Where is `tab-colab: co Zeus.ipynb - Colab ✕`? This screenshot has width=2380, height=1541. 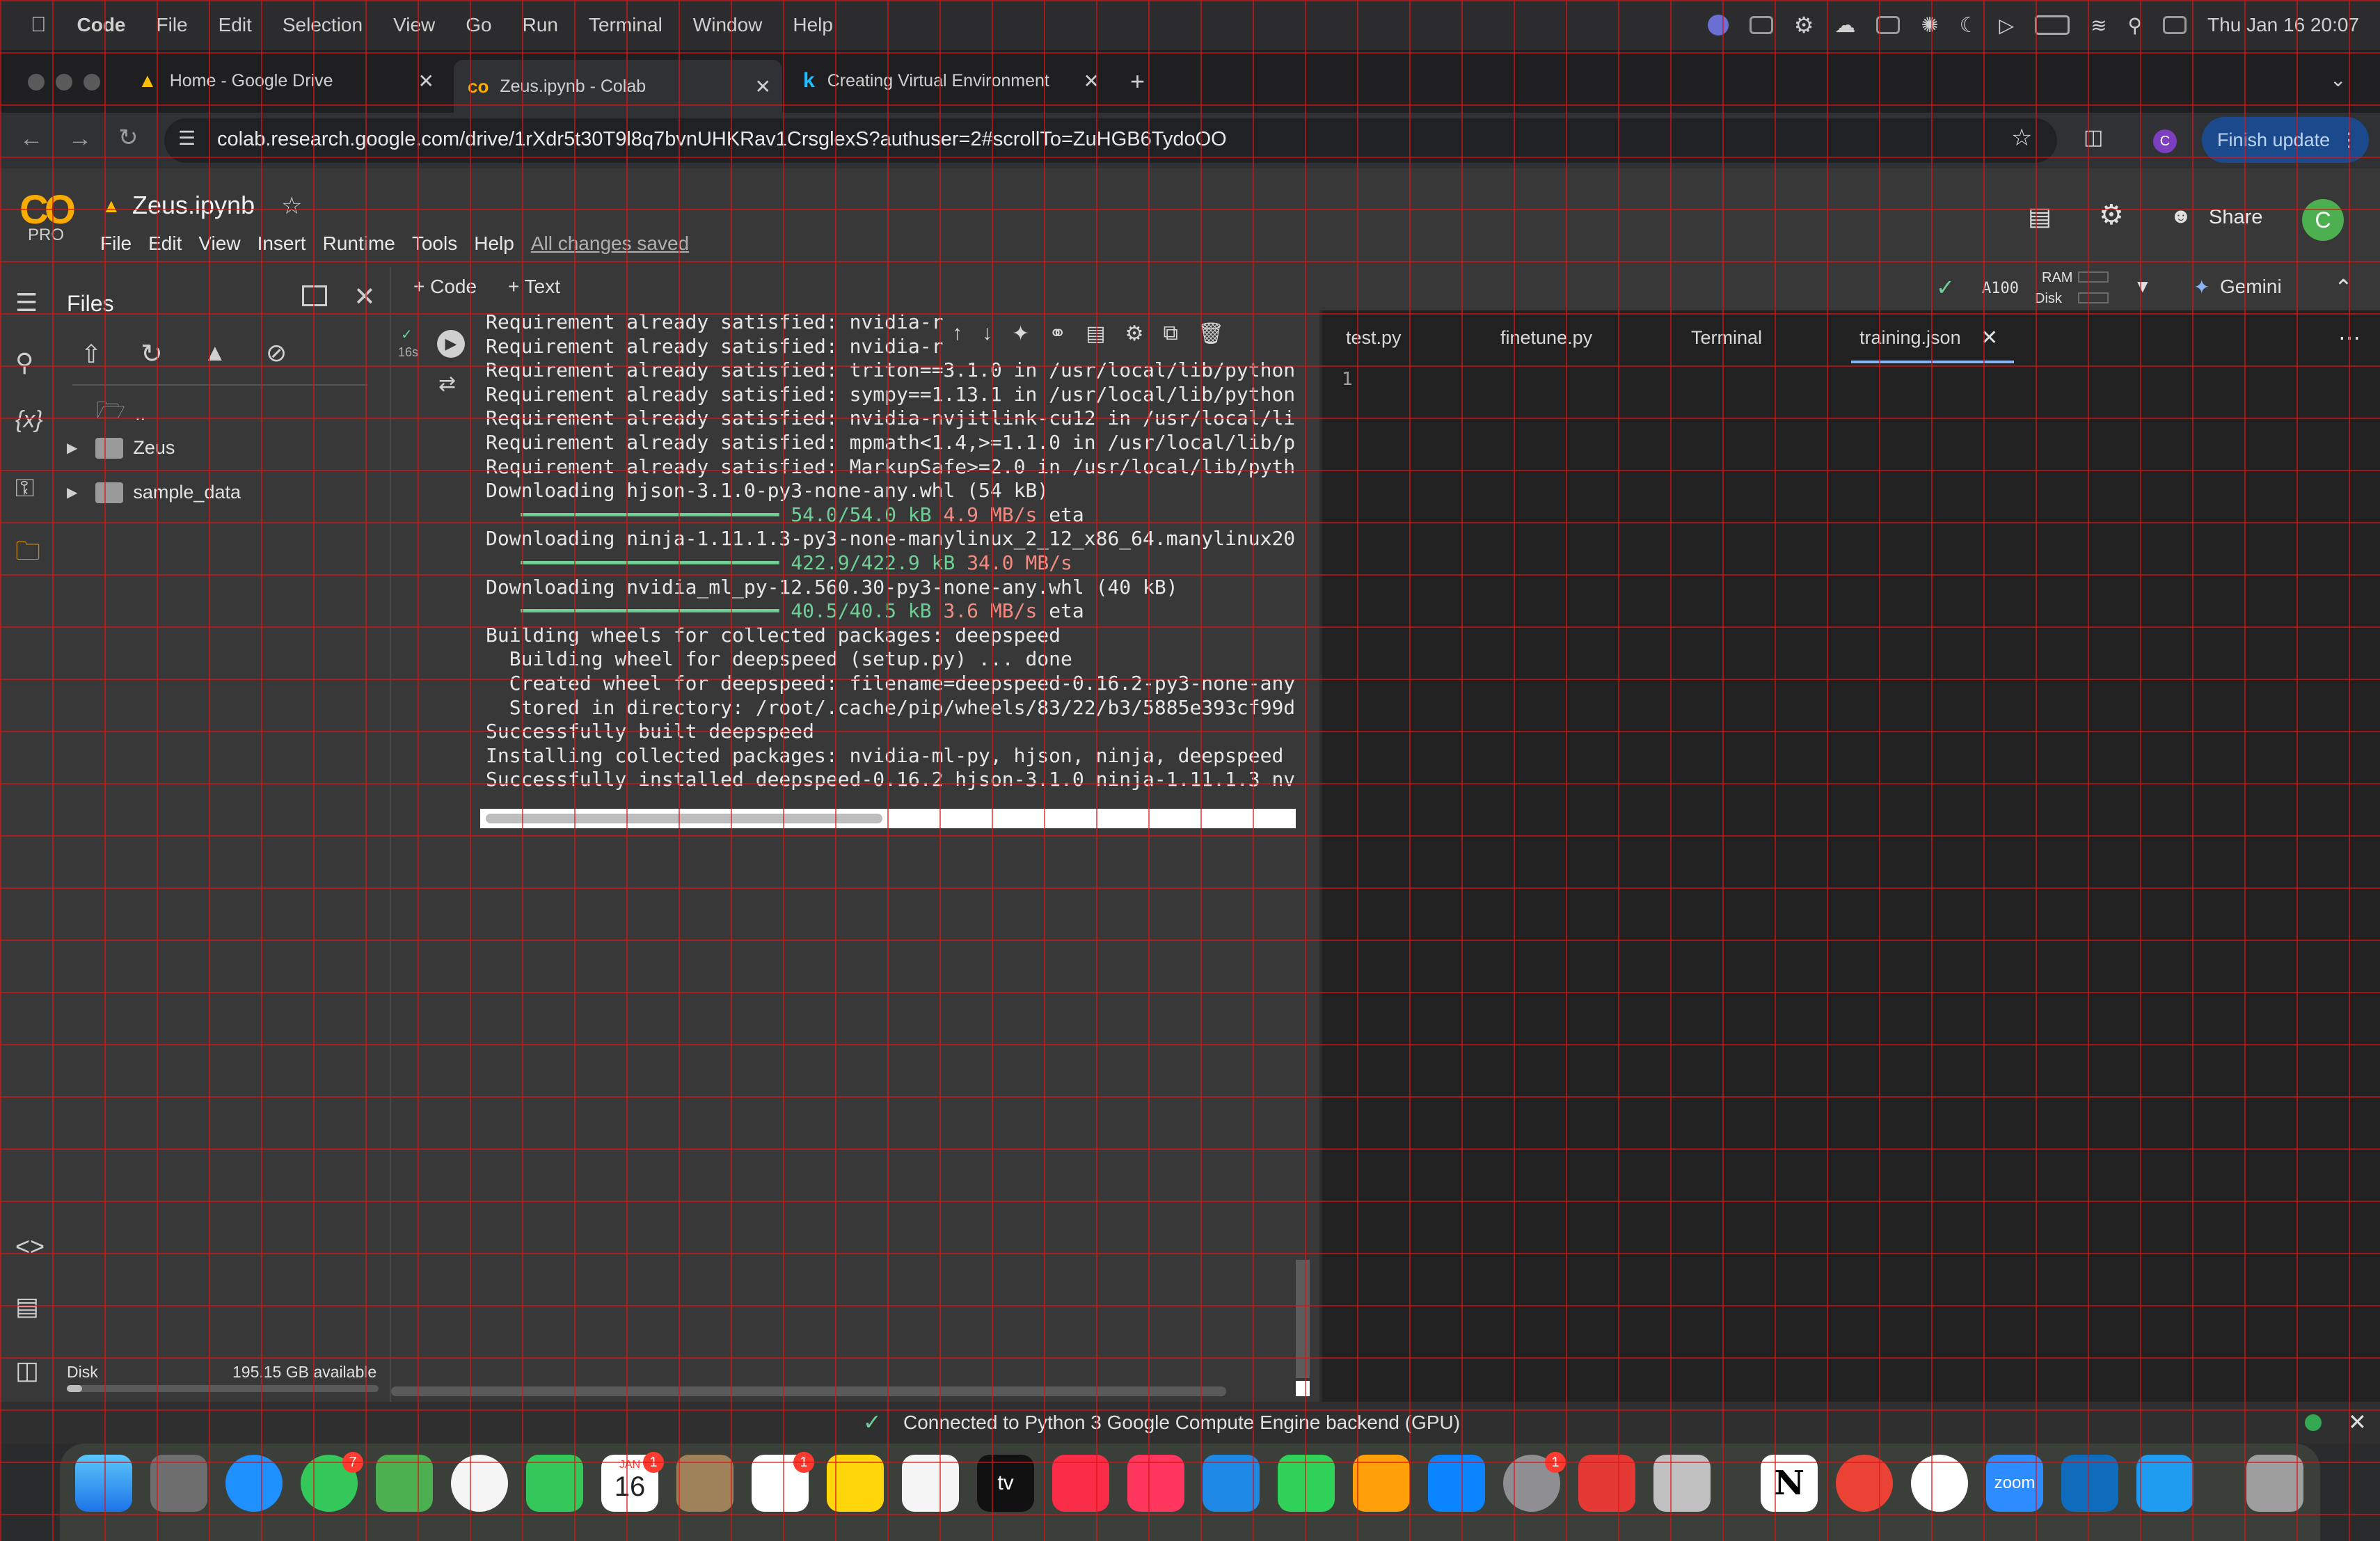 tab-colab: co Zeus.ipynb - Colab ✕ is located at coordinates (618, 86).